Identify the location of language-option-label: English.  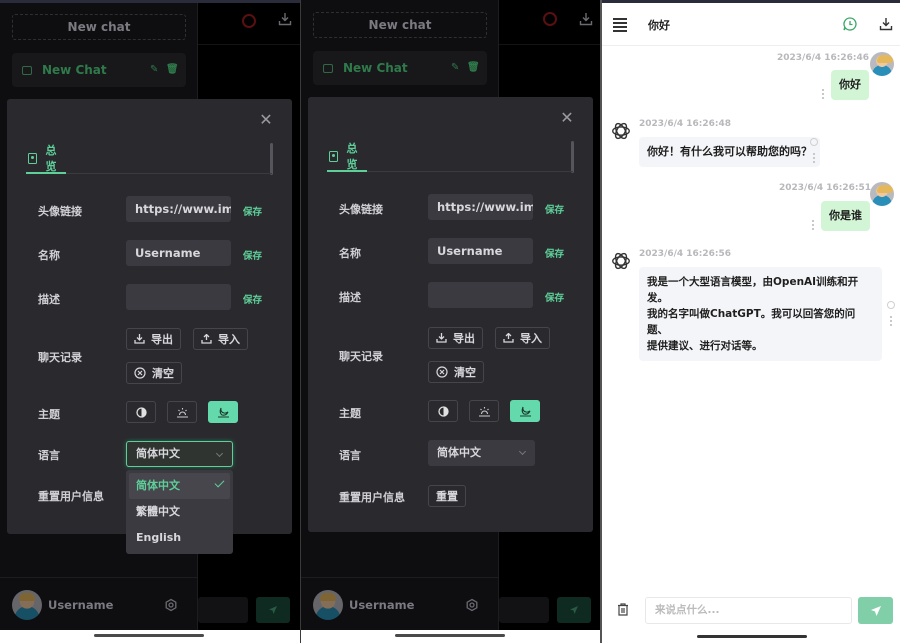
(159, 537).